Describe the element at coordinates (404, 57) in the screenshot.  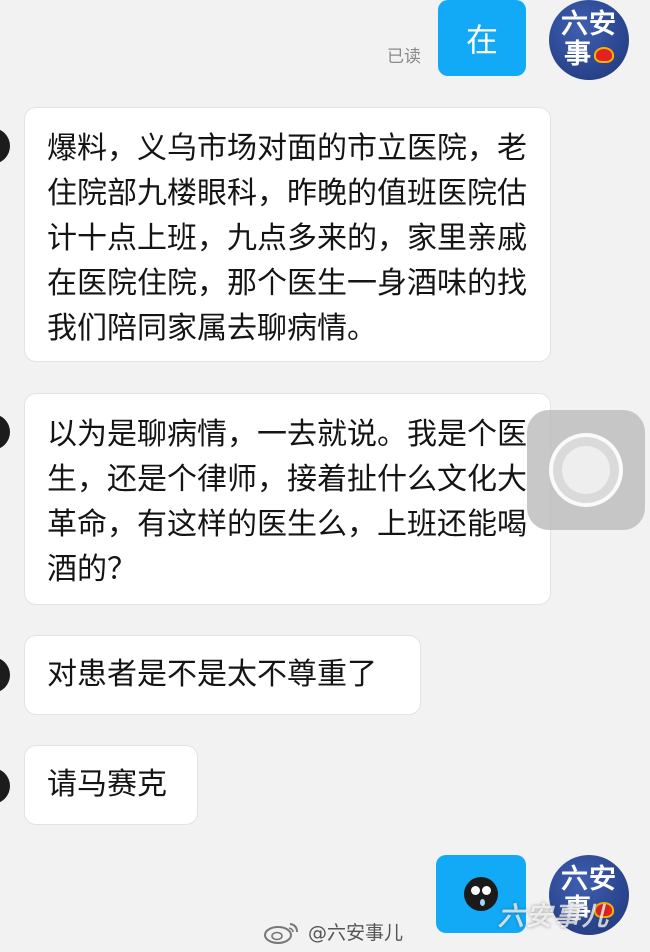
I see `read-status: 已读` at that location.